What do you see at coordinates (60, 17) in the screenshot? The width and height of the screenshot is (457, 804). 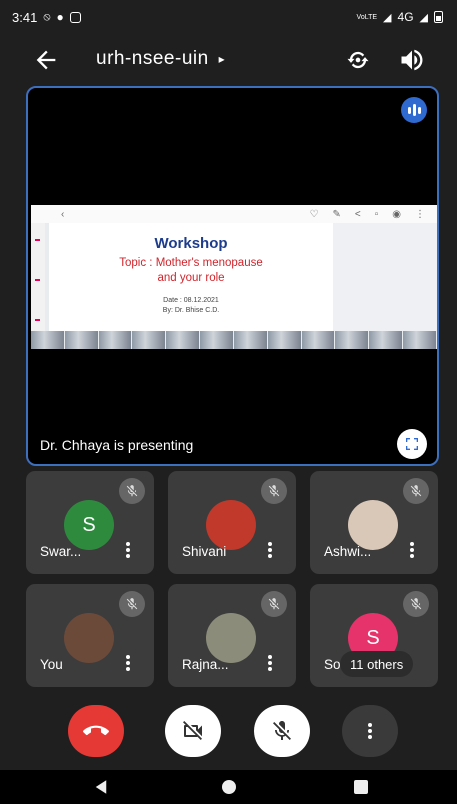 I see `chat-bubble-icon: ●` at bounding box center [60, 17].